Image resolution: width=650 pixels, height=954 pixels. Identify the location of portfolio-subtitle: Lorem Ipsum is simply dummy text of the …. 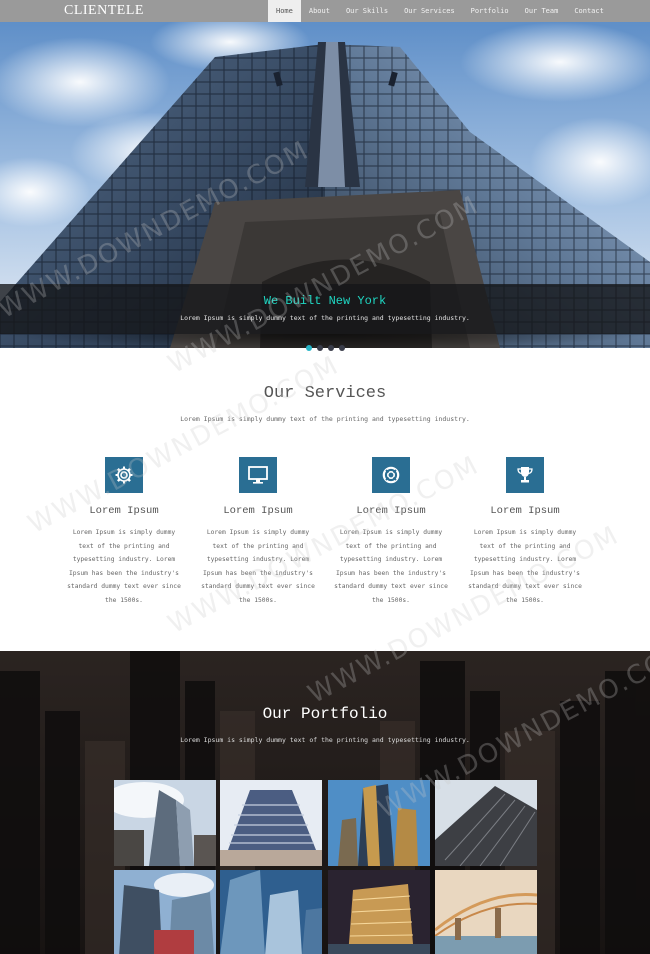
(325, 740).